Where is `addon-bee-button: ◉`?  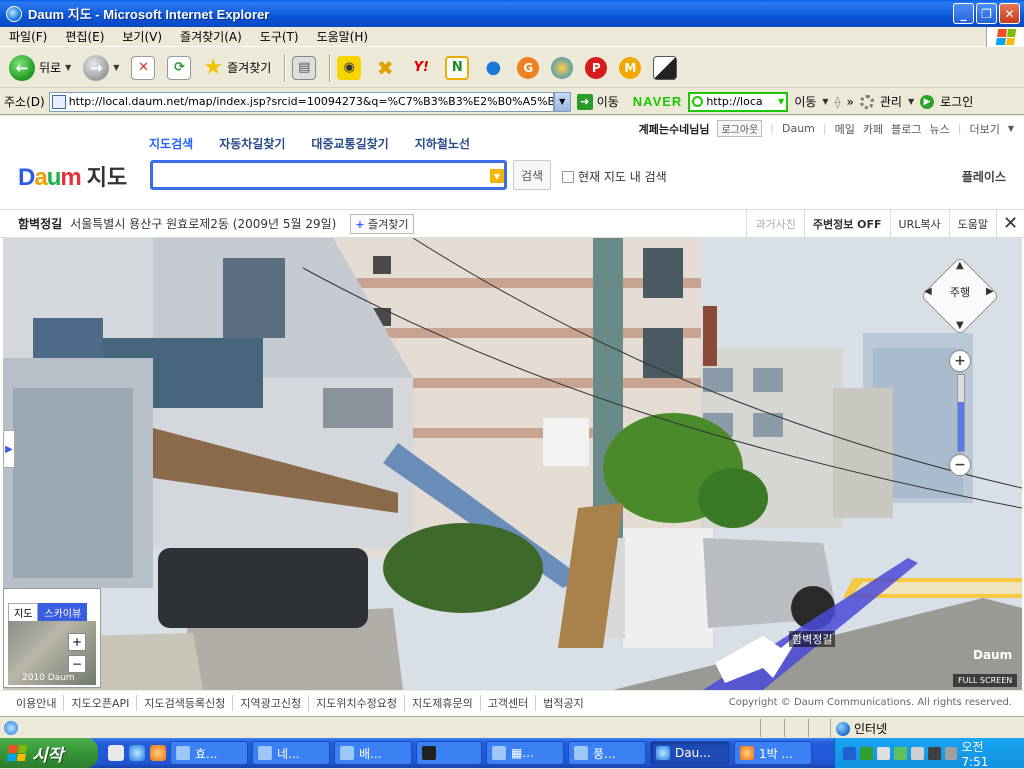 addon-bee-button: ◉ is located at coordinates (349, 68).